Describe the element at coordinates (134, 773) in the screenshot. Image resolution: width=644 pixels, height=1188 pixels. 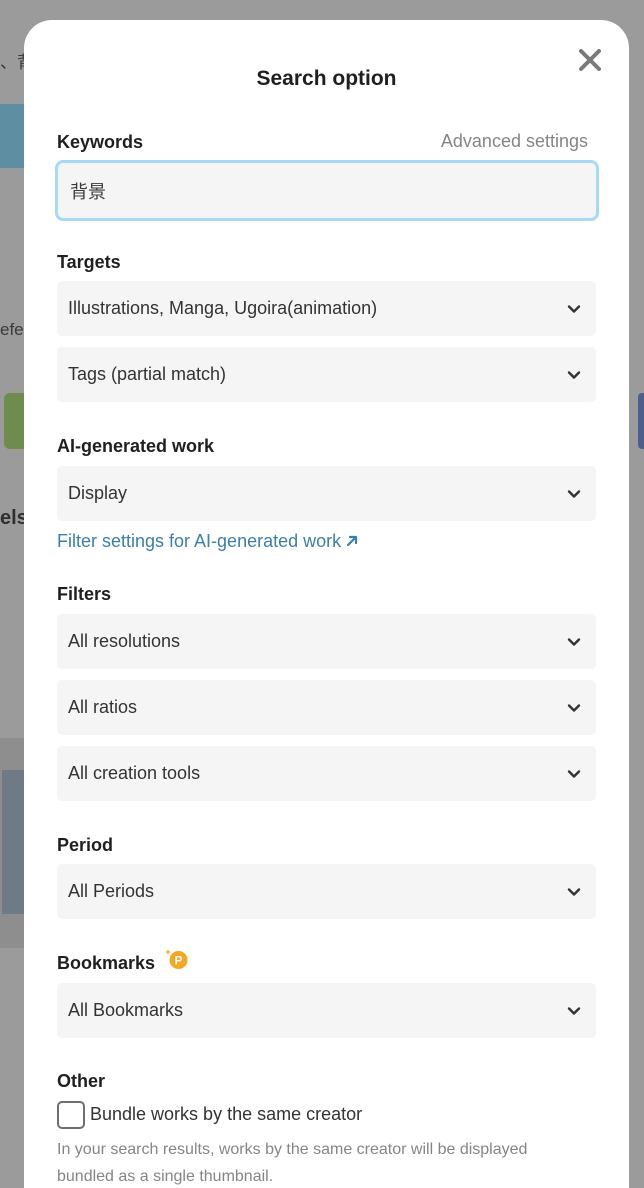
I see `creation-tools-value: All creation tools` at that location.